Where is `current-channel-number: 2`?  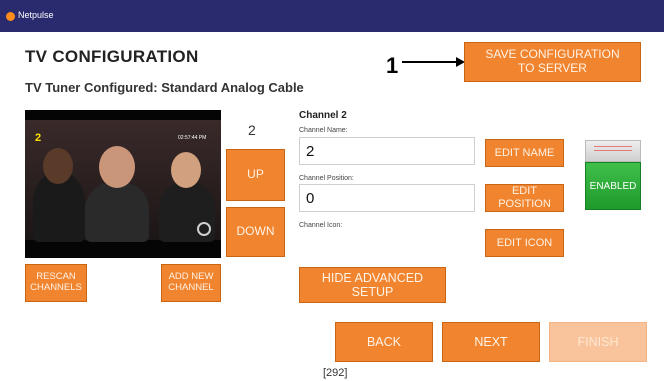 current-channel-number: 2 is located at coordinates (252, 130).